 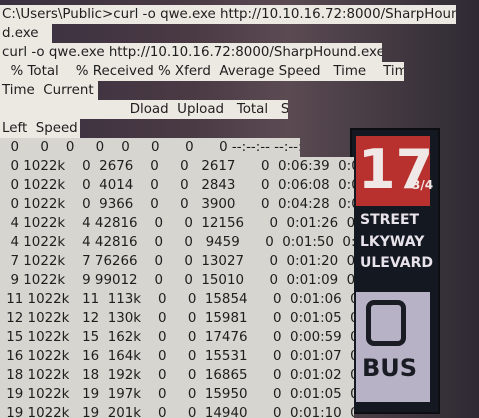 I want to click on terminal-line: 0 0 0 0 0 0 0 0 --:--:-- --:--:-- -, so click(x=150, y=147).